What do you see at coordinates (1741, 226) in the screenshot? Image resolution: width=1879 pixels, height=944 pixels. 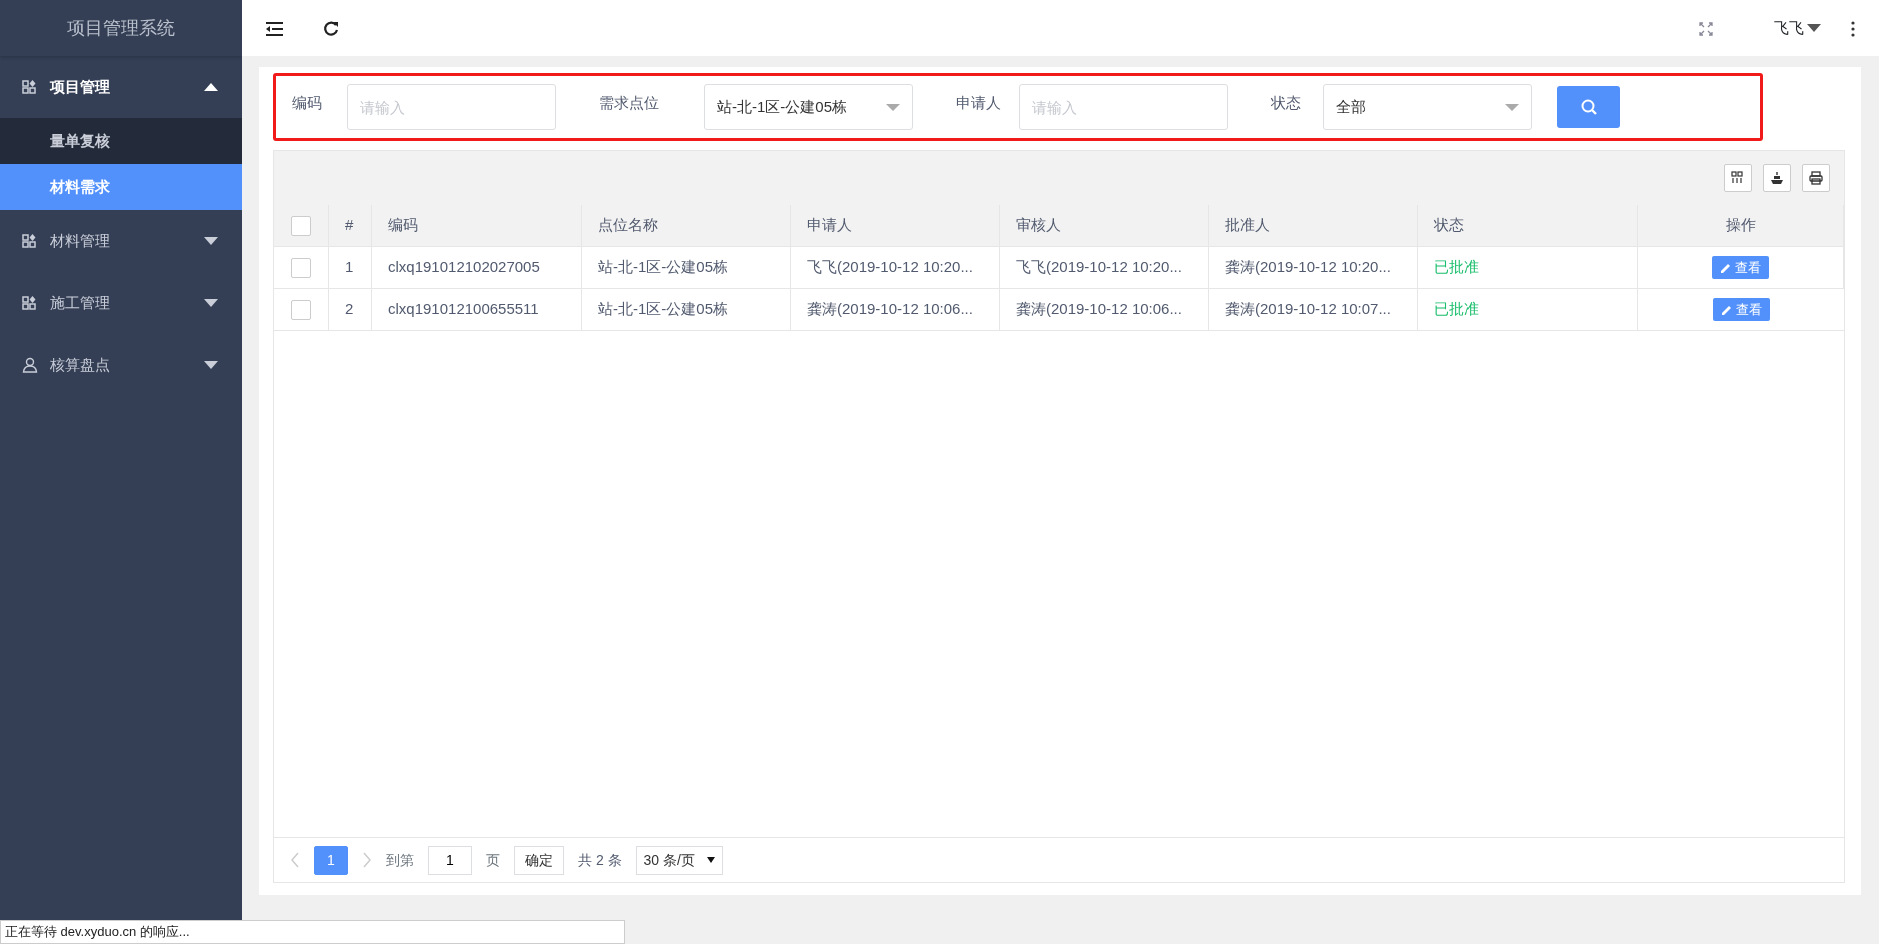 I see `column-header: 操作` at bounding box center [1741, 226].